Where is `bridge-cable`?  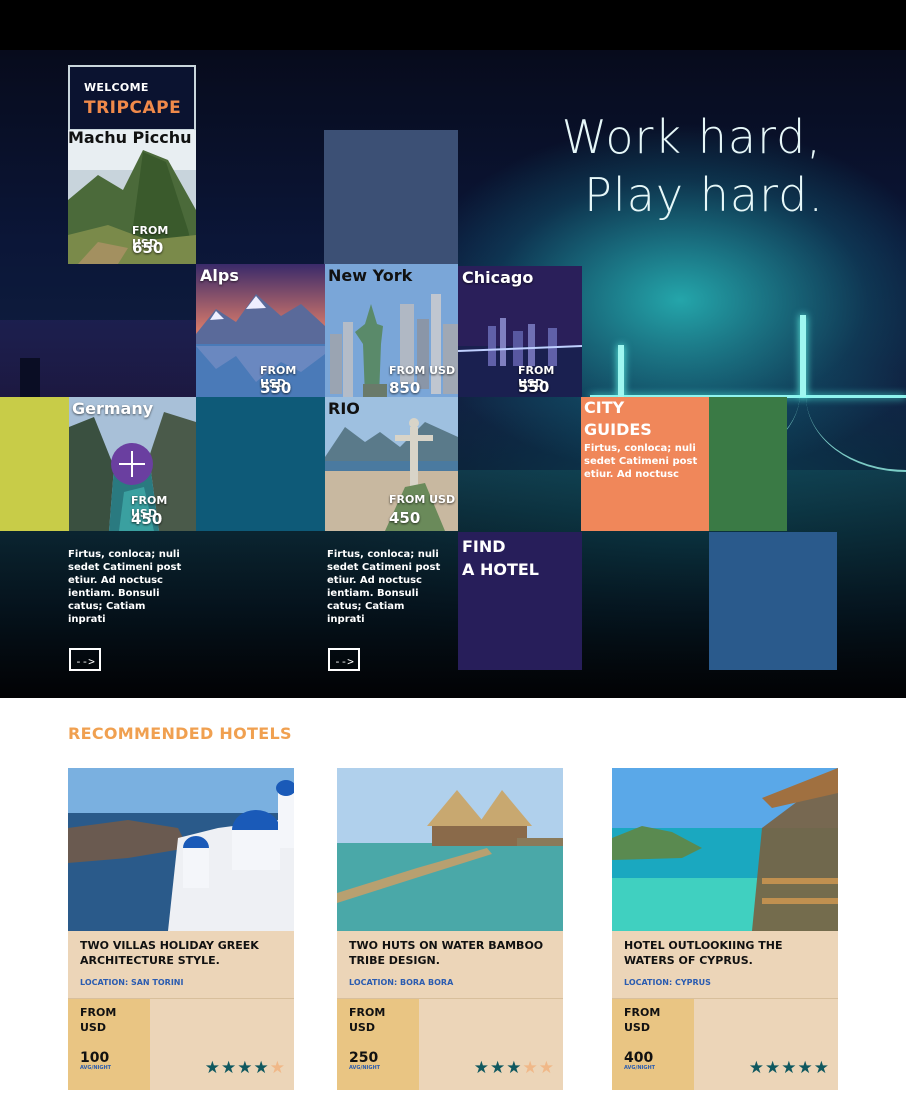
bridge-cable is located at coordinates (856, 396).